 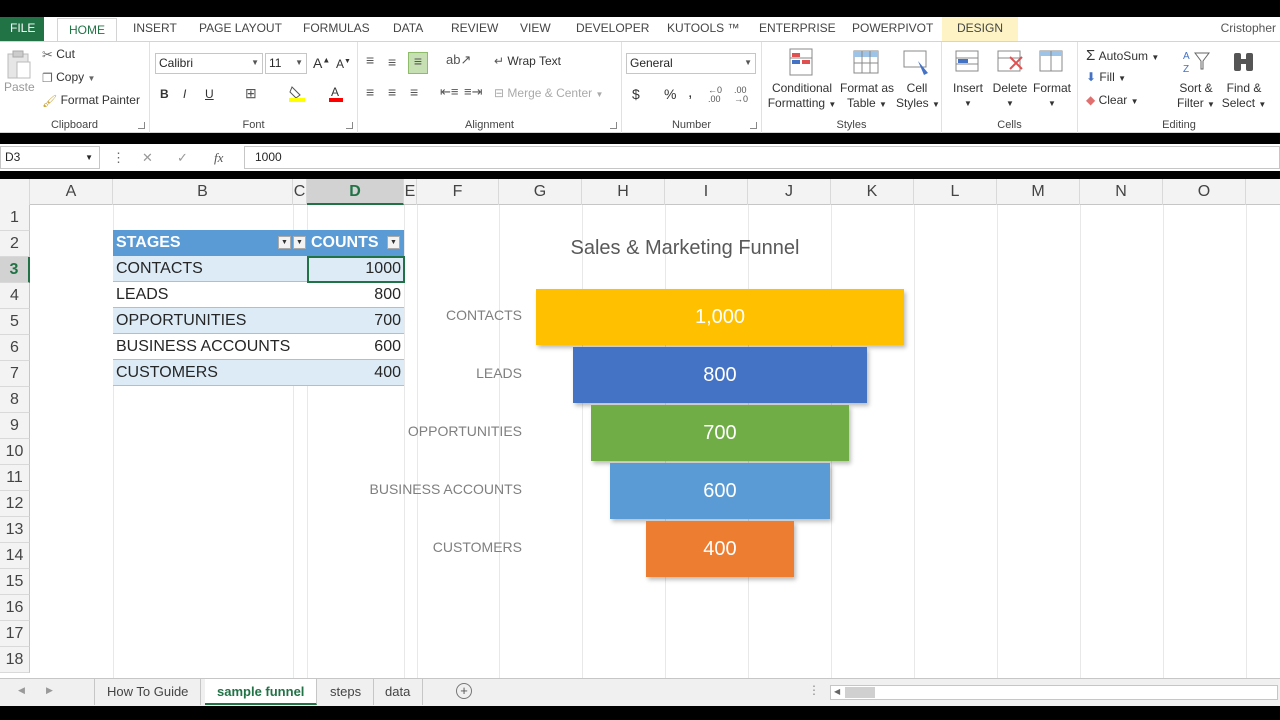 What do you see at coordinates (167, 373) in the screenshot?
I see `stage-cell: CUSTOMERS` at bounding box center [167, 373].